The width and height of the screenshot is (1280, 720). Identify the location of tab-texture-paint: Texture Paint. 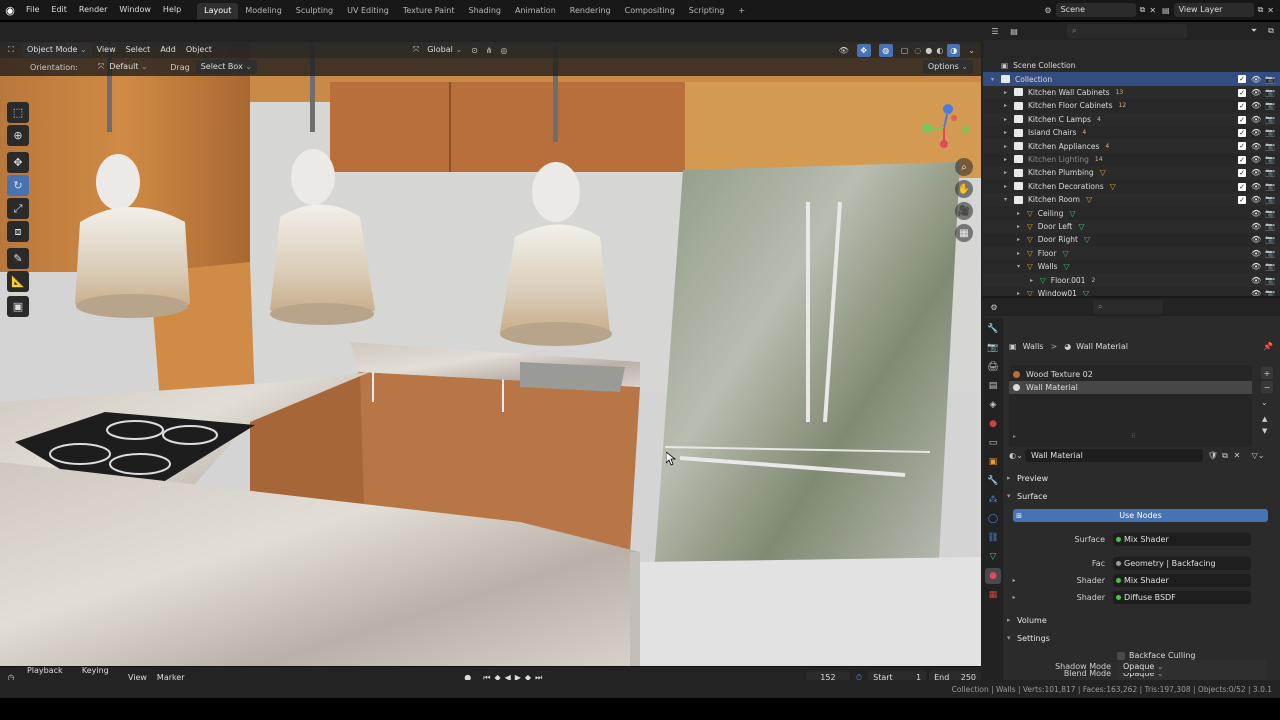
(429, 11).